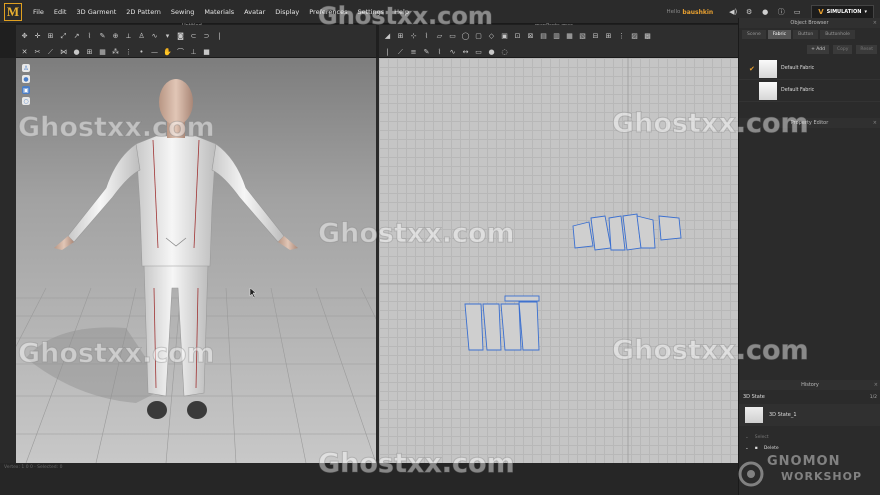 This screenshot has width=880, height=495. I want to click on pin-icon: ↗, so click(76, 36).